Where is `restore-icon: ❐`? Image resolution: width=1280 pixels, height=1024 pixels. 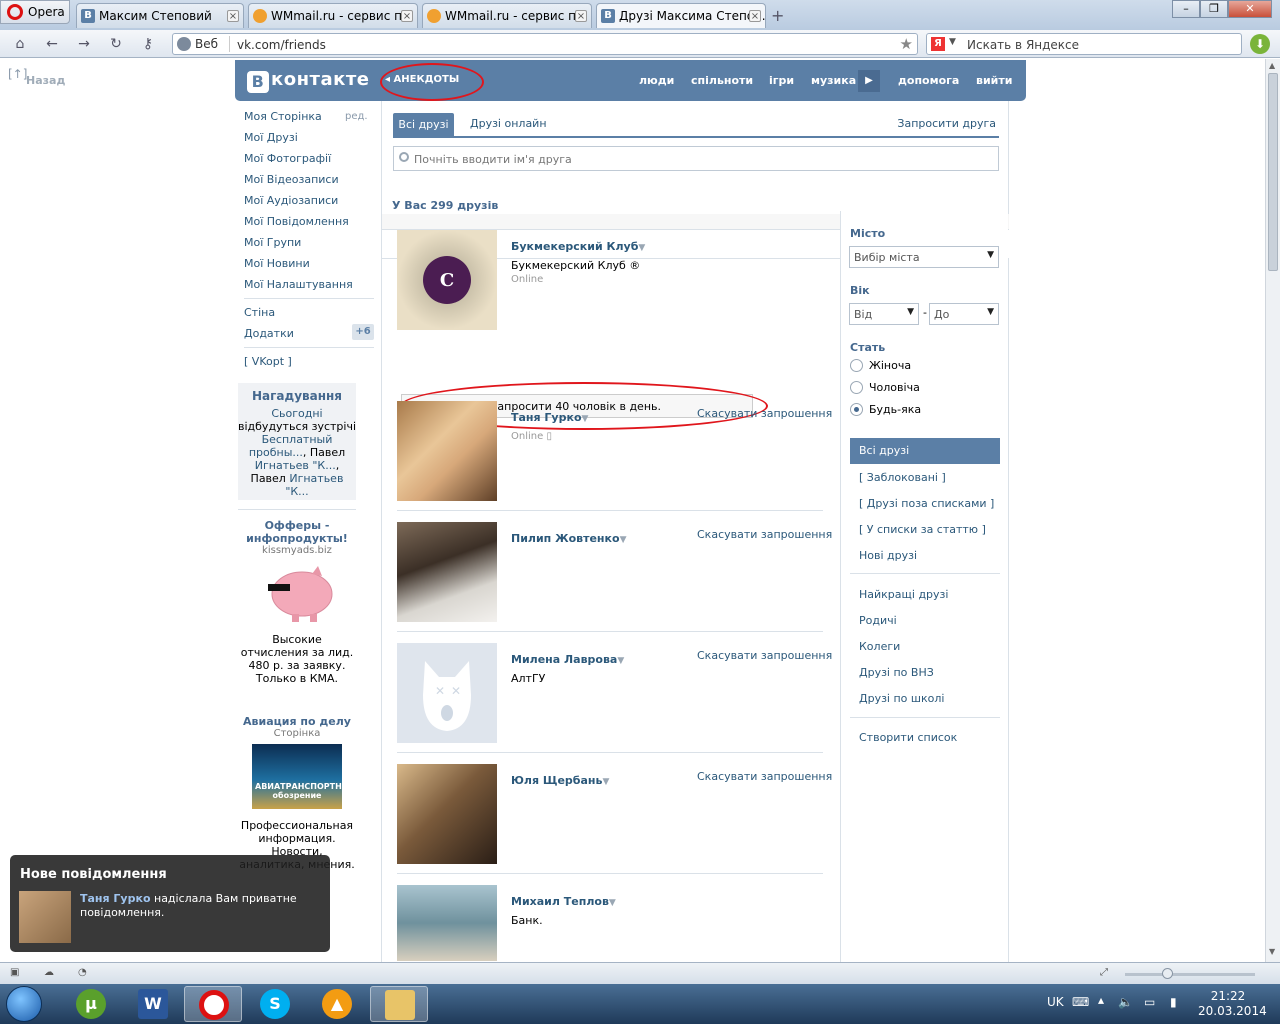
restore-icon: ❐ is located at coordinates (1214, 9).